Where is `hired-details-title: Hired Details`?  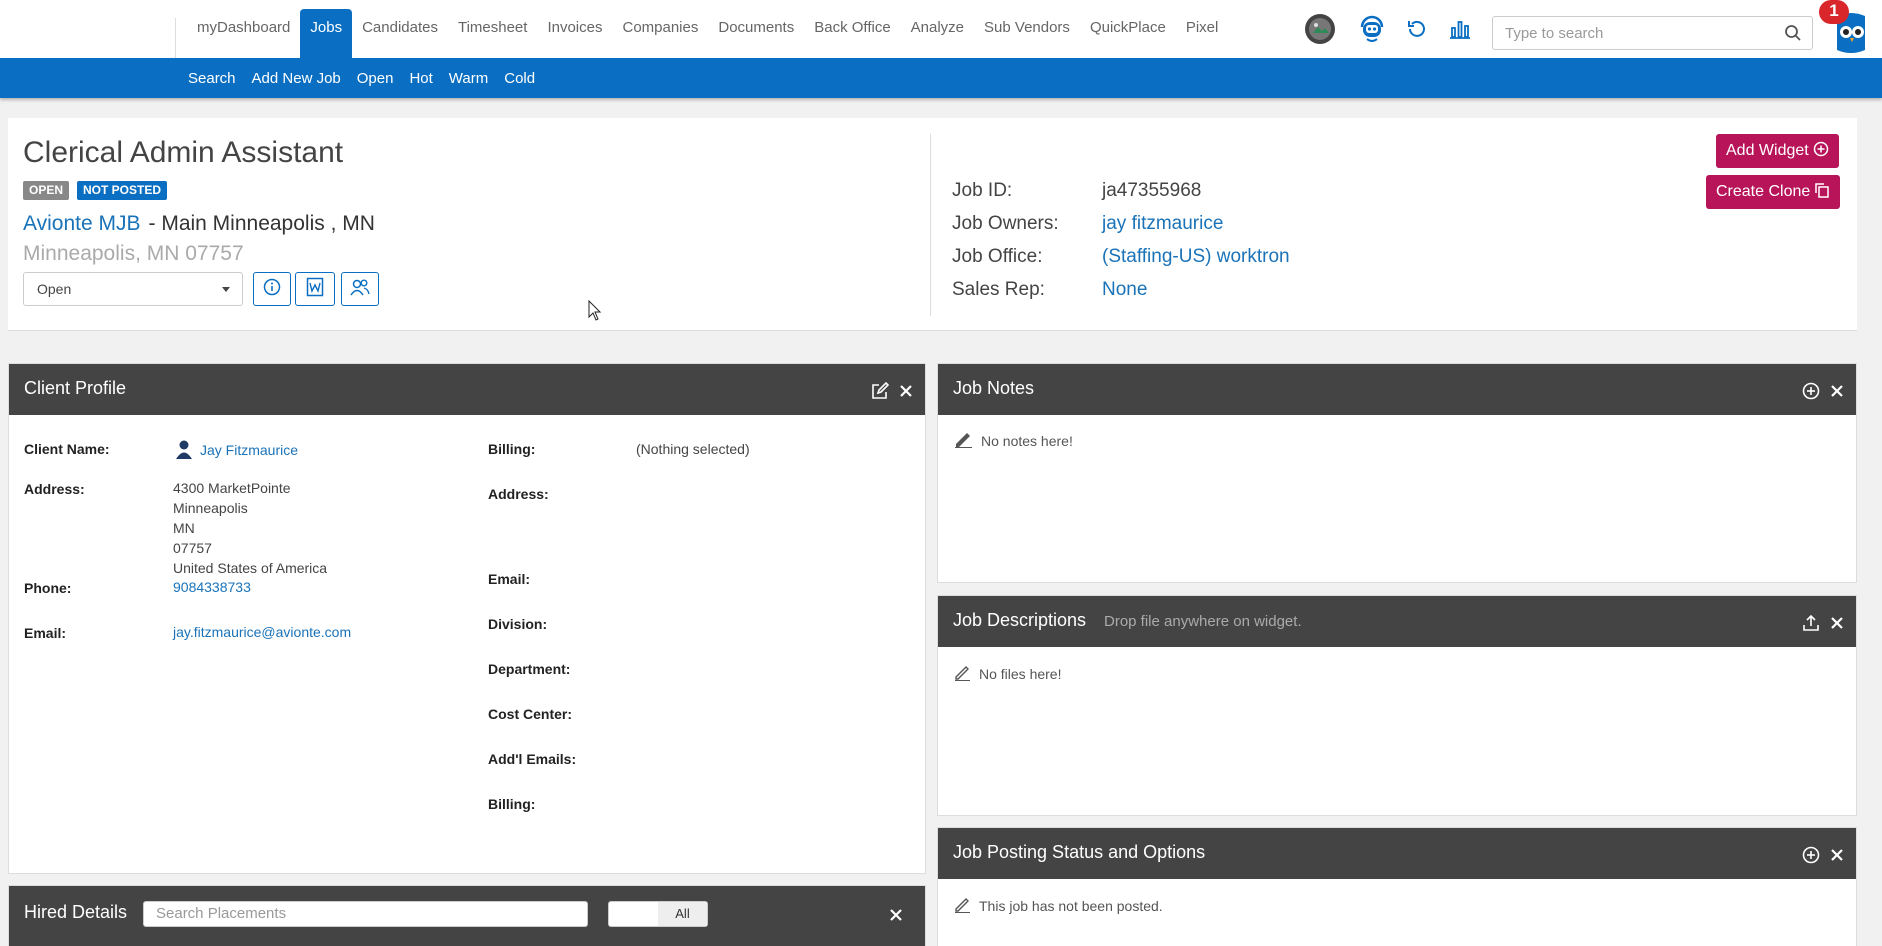 hired-details-title: Hired Details is located at coordinates (76, 912).